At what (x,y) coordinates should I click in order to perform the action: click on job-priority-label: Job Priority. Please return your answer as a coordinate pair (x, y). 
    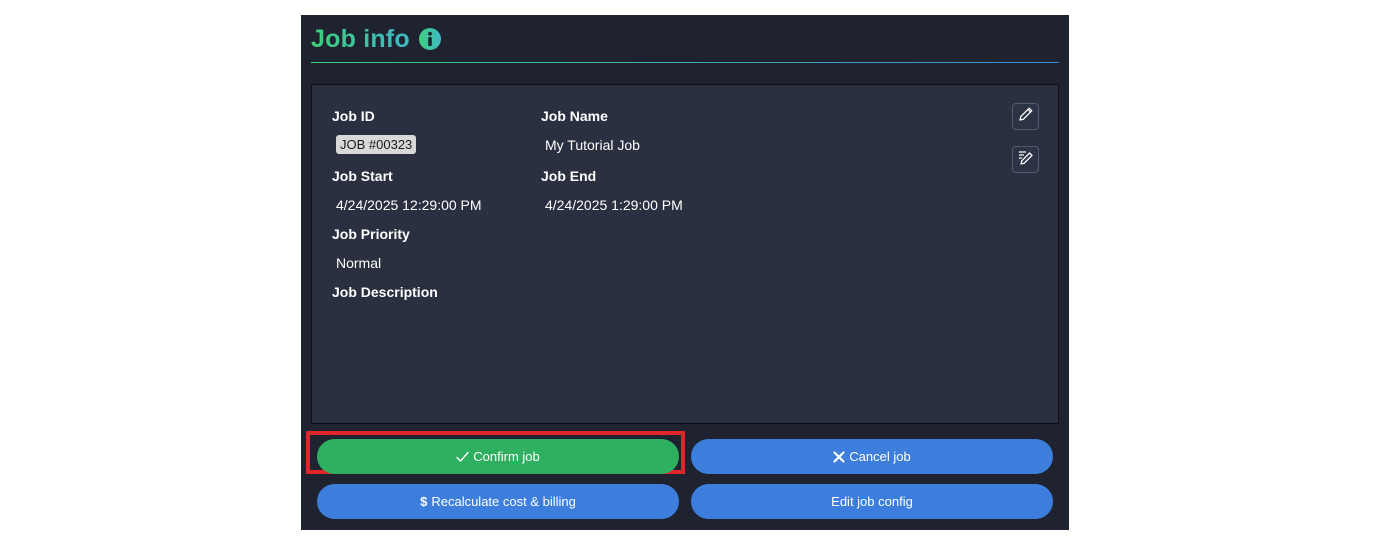
    Looking at the image, I should click on (371, 234).